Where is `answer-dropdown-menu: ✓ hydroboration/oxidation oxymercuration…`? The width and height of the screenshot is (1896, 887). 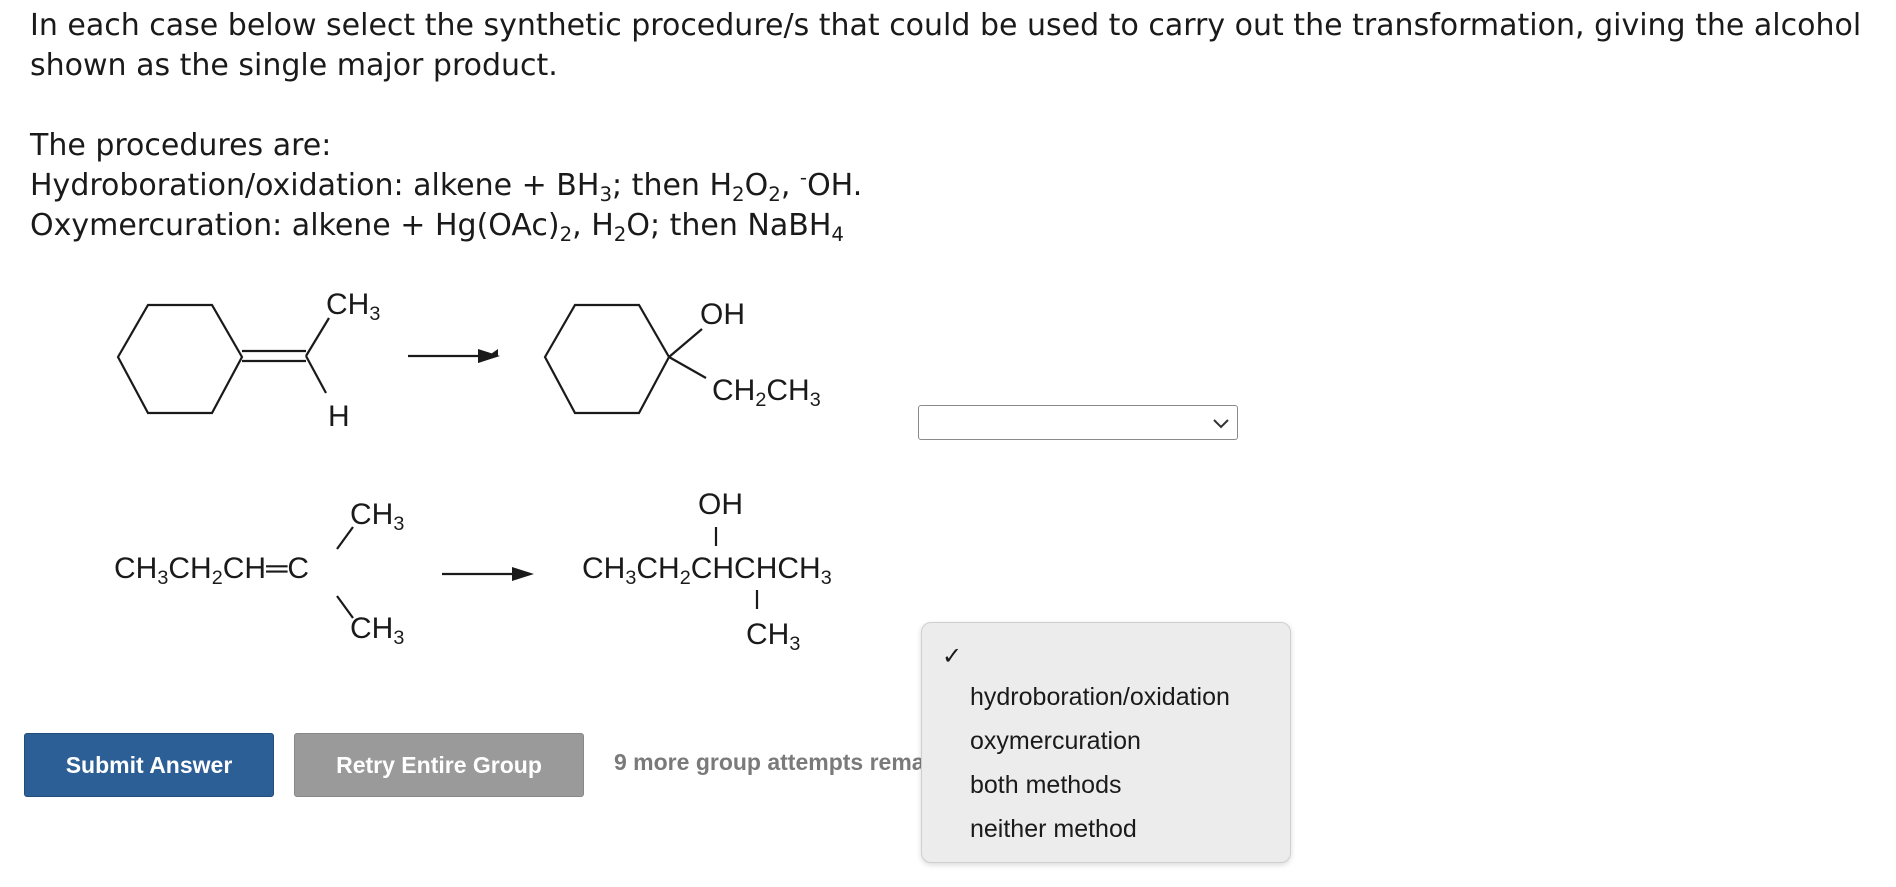
answer-dropdown-menu: ✓ hydroboration/oxidation oxymercuration… is located at coordinates (1106, 742).